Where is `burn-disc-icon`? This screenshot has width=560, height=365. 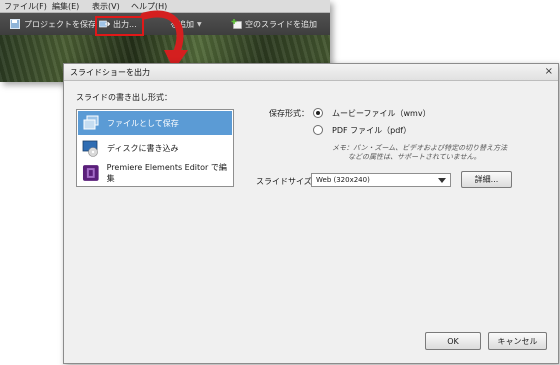
burn-disc-icon is located at coordinates (90, 148).